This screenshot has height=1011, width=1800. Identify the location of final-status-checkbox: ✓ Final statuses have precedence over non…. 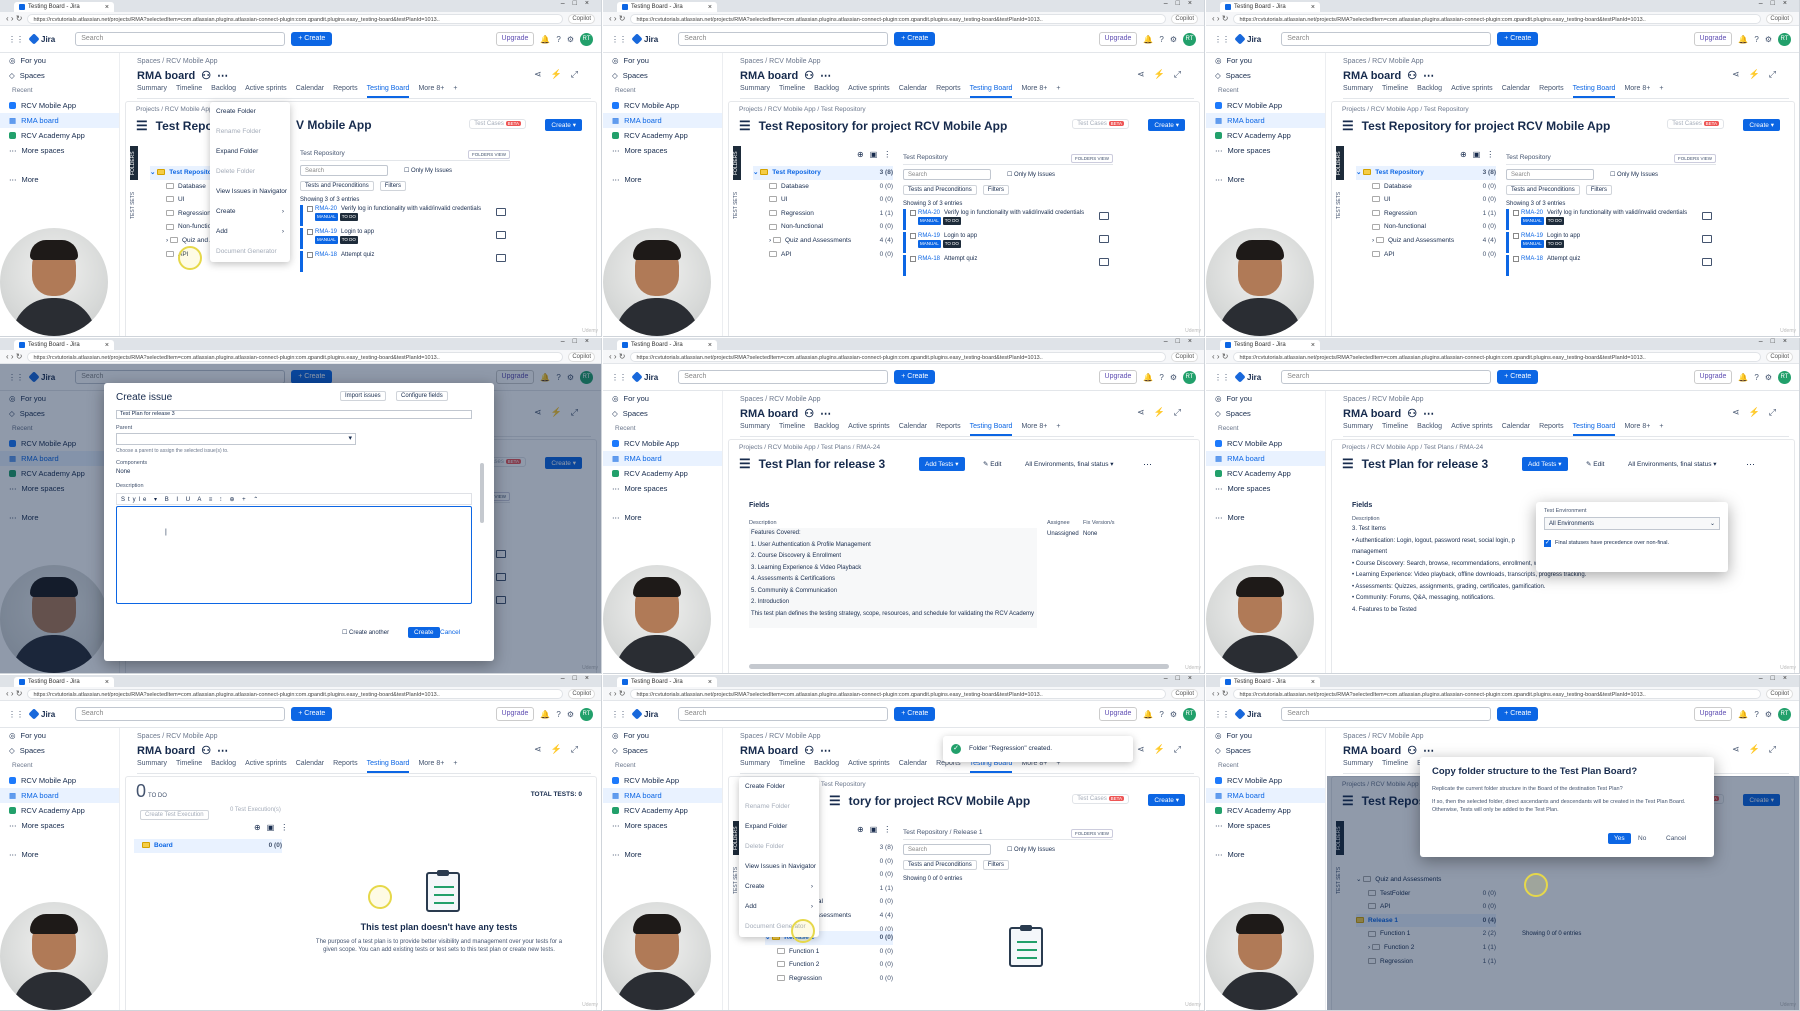
(1606, 543).